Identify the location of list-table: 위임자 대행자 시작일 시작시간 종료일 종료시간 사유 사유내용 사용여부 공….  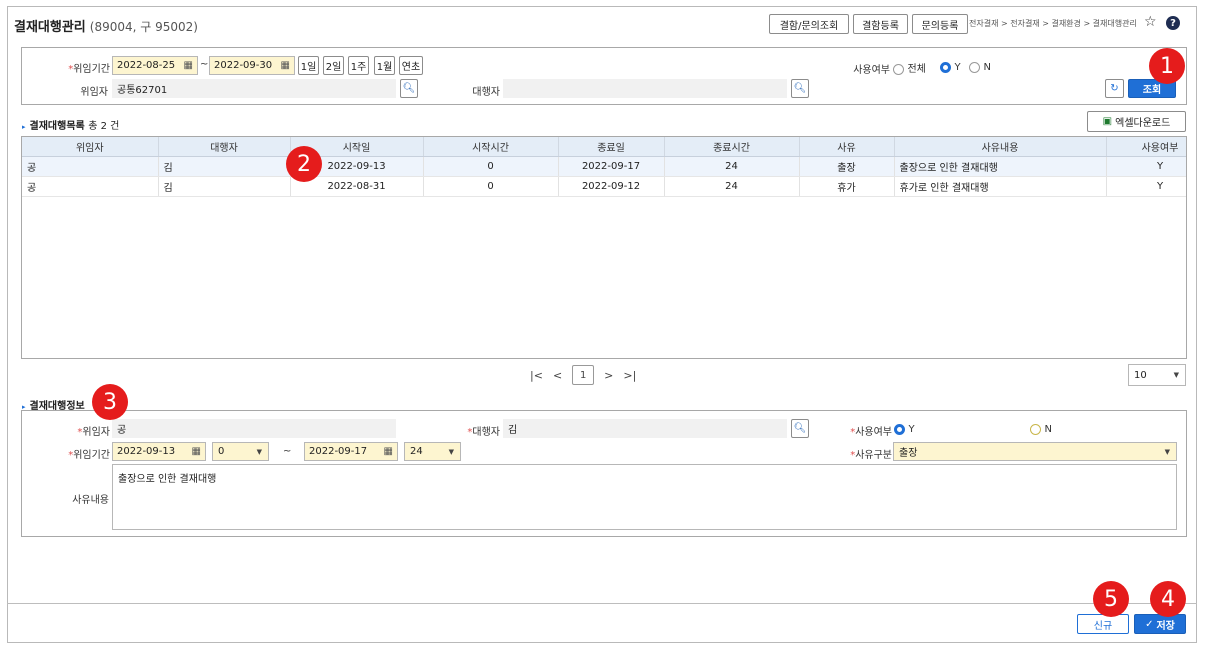
(604, 167).